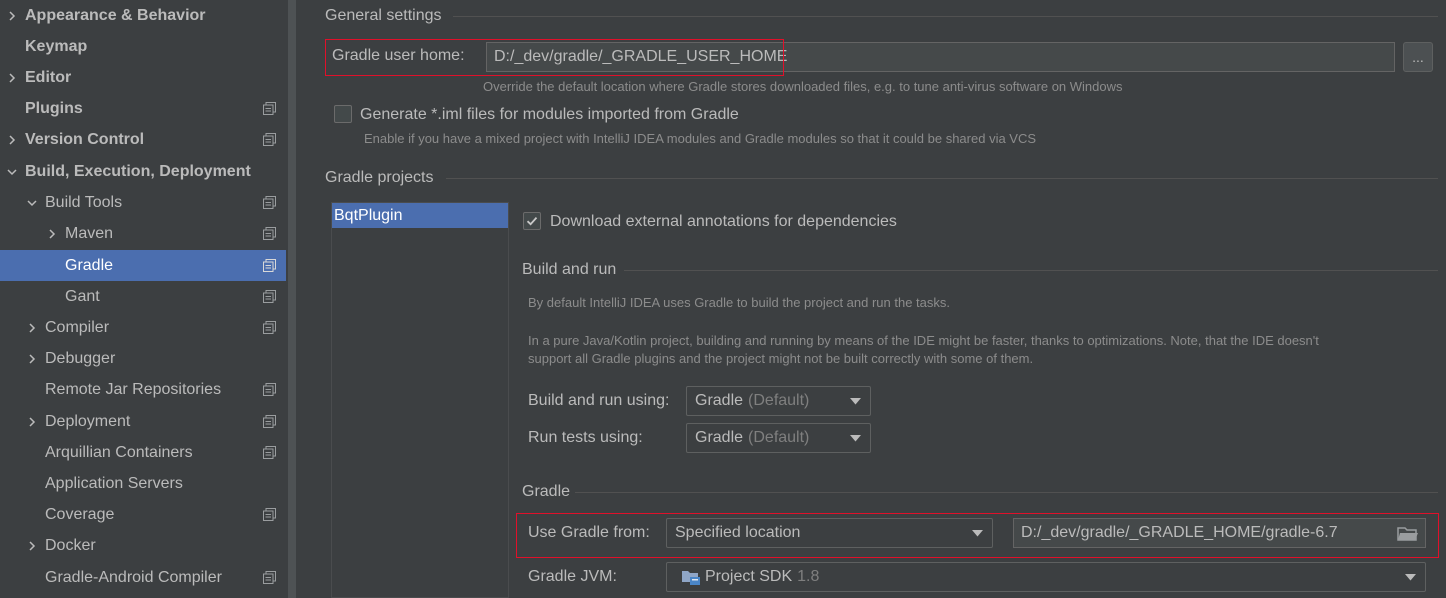  Describe the element at coordinates (149, 202) in the screenshot. I see `sidebar-item-build-tools: Build Tools` at that location.